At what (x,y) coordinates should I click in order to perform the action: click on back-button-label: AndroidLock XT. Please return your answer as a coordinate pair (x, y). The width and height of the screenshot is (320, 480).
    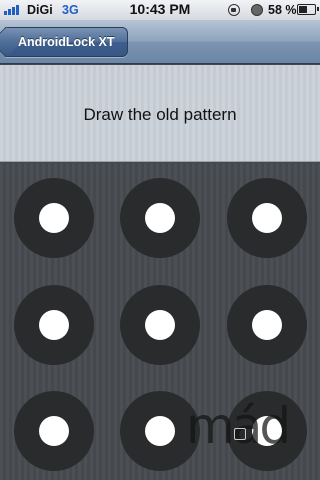
    Looking at the image, I should click on (66, 42).